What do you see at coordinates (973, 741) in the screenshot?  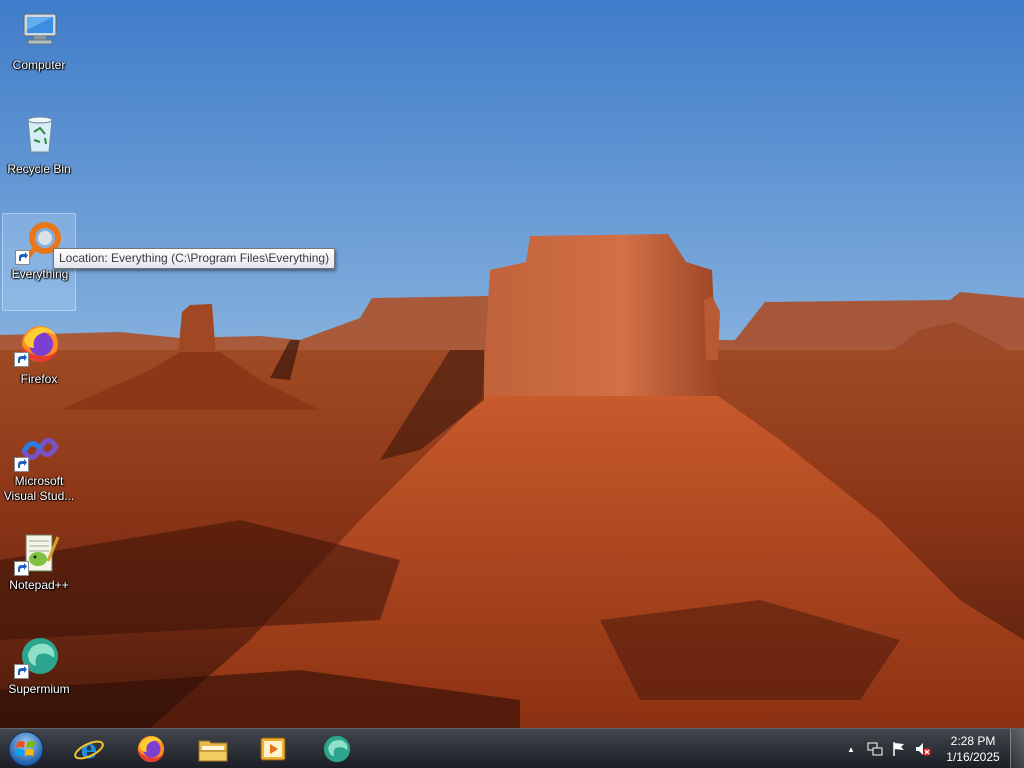 I see `clock-time: 2:28 PM` at bounding box center [973, 741].